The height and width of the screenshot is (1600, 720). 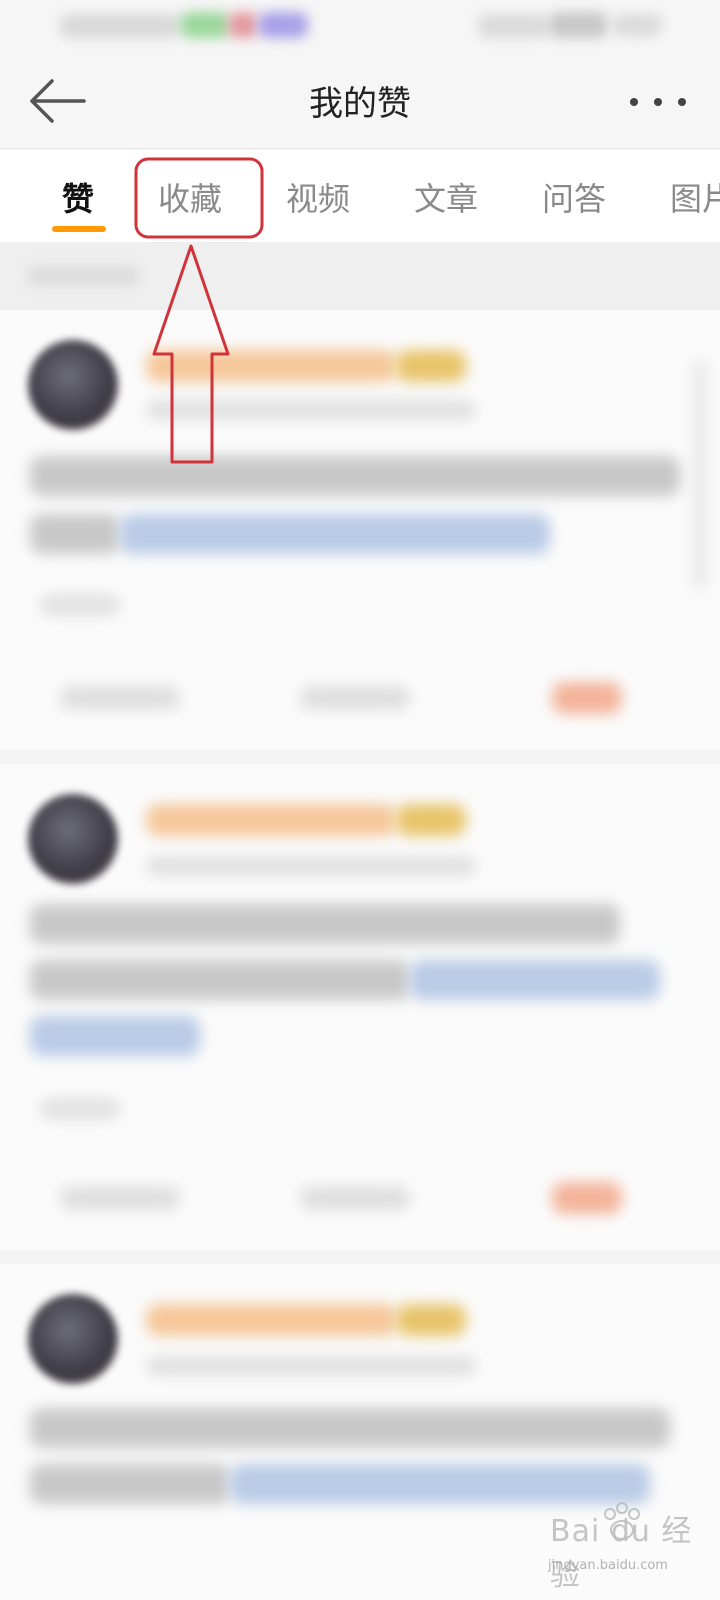 What do you see at coordinates (78, 197) in the screenshot?
I see `tab-likes: 赞` at bounding box center [78, 197].